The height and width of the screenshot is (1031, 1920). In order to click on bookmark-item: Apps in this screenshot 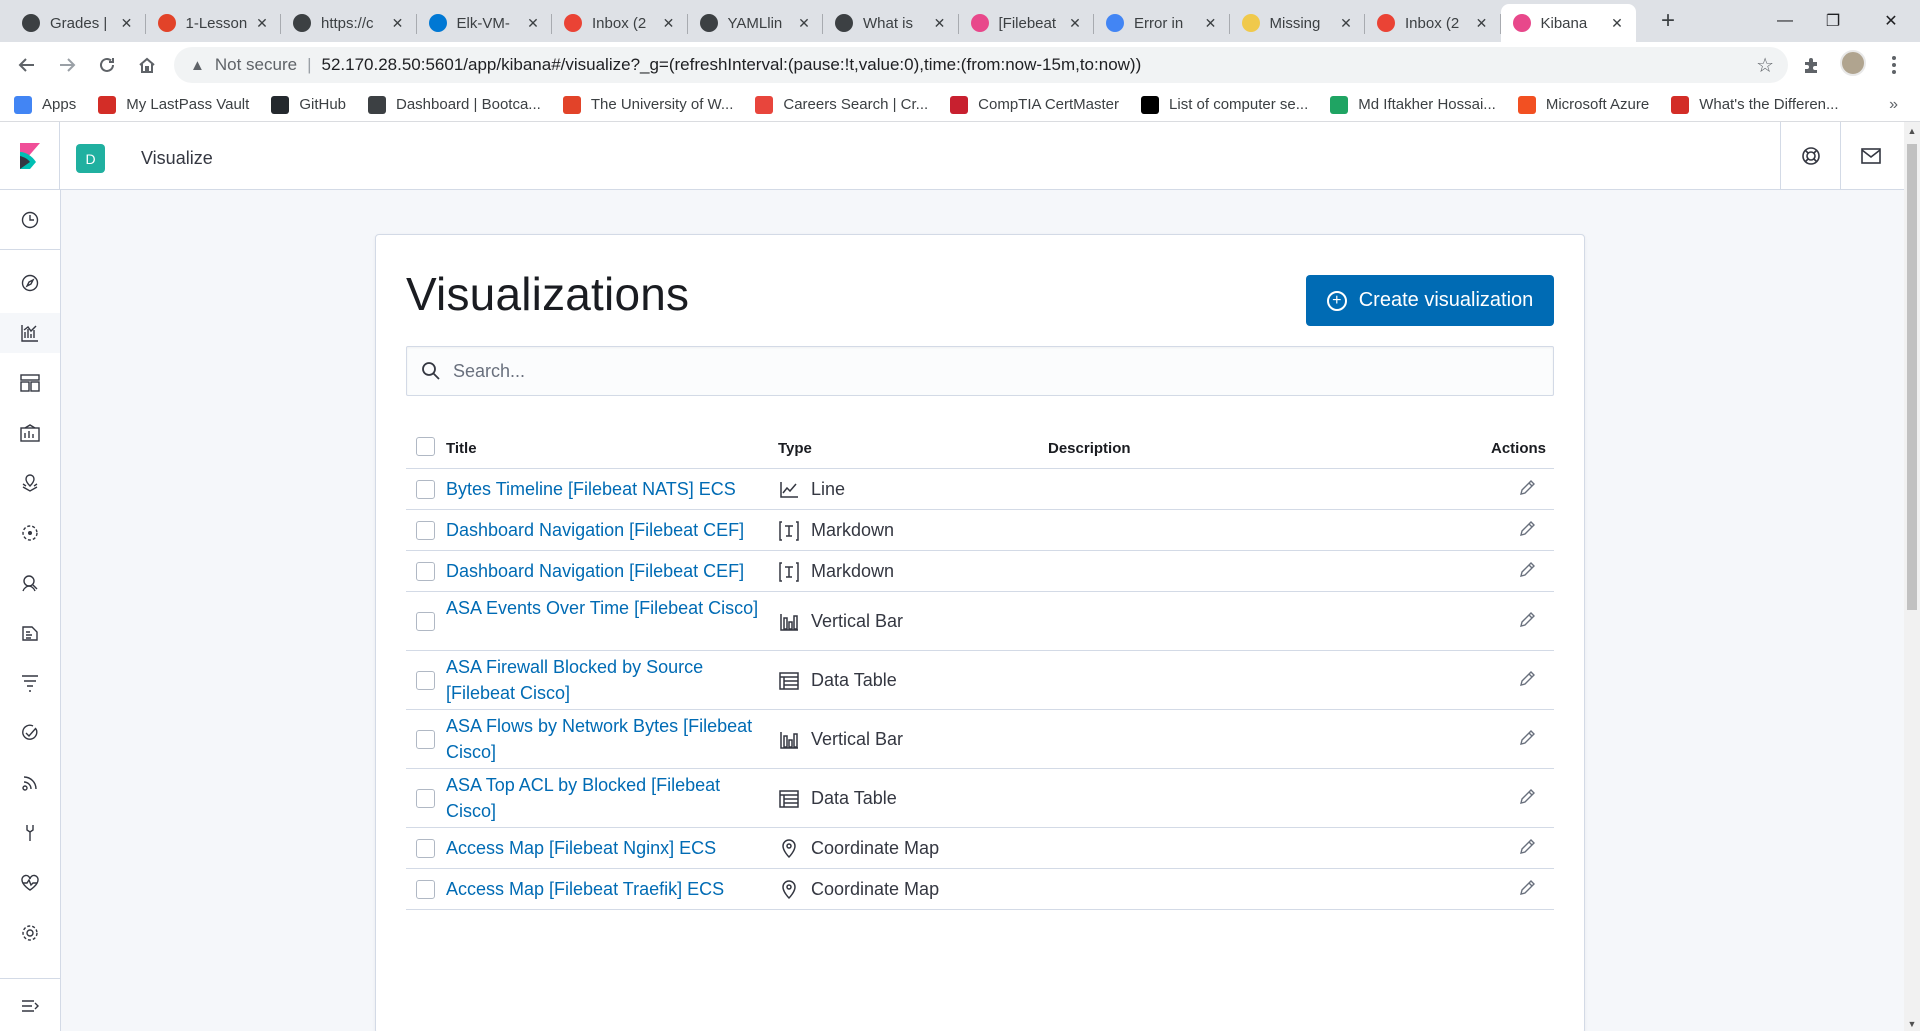, I will do `click(45, 104)`.